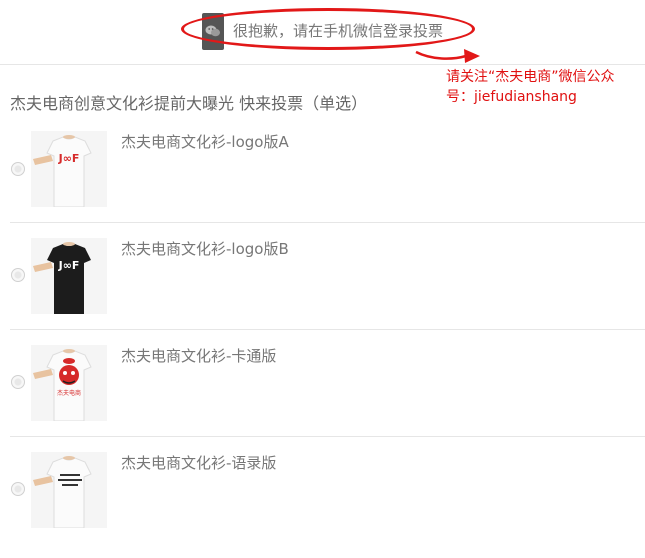  Describe the element at coordinates (189, 103) in the screenshot. I see `vote-title: 杰夫电商创意文化衫提前大曝光 快来投票（单选）` at that location.